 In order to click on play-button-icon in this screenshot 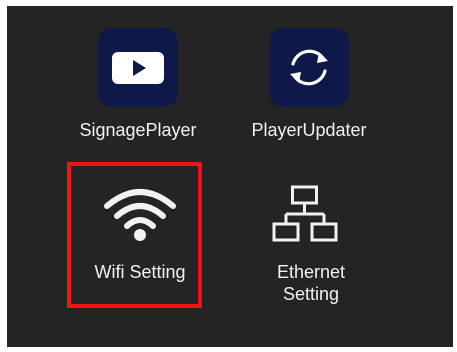, I will do `click(138, 68)`.